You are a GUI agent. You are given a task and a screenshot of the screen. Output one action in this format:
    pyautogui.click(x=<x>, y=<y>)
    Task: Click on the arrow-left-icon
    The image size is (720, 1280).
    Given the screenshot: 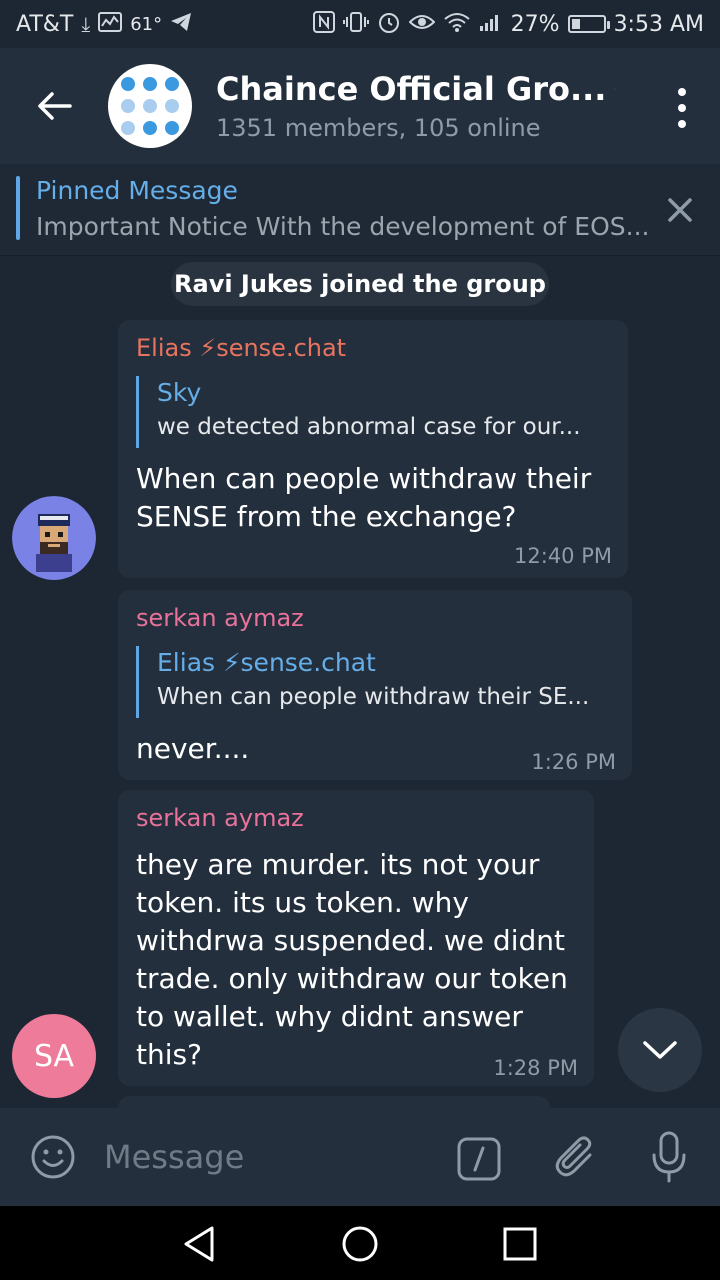 What is the action you would take?
    pyautogui.click(x=55, y=106)
    